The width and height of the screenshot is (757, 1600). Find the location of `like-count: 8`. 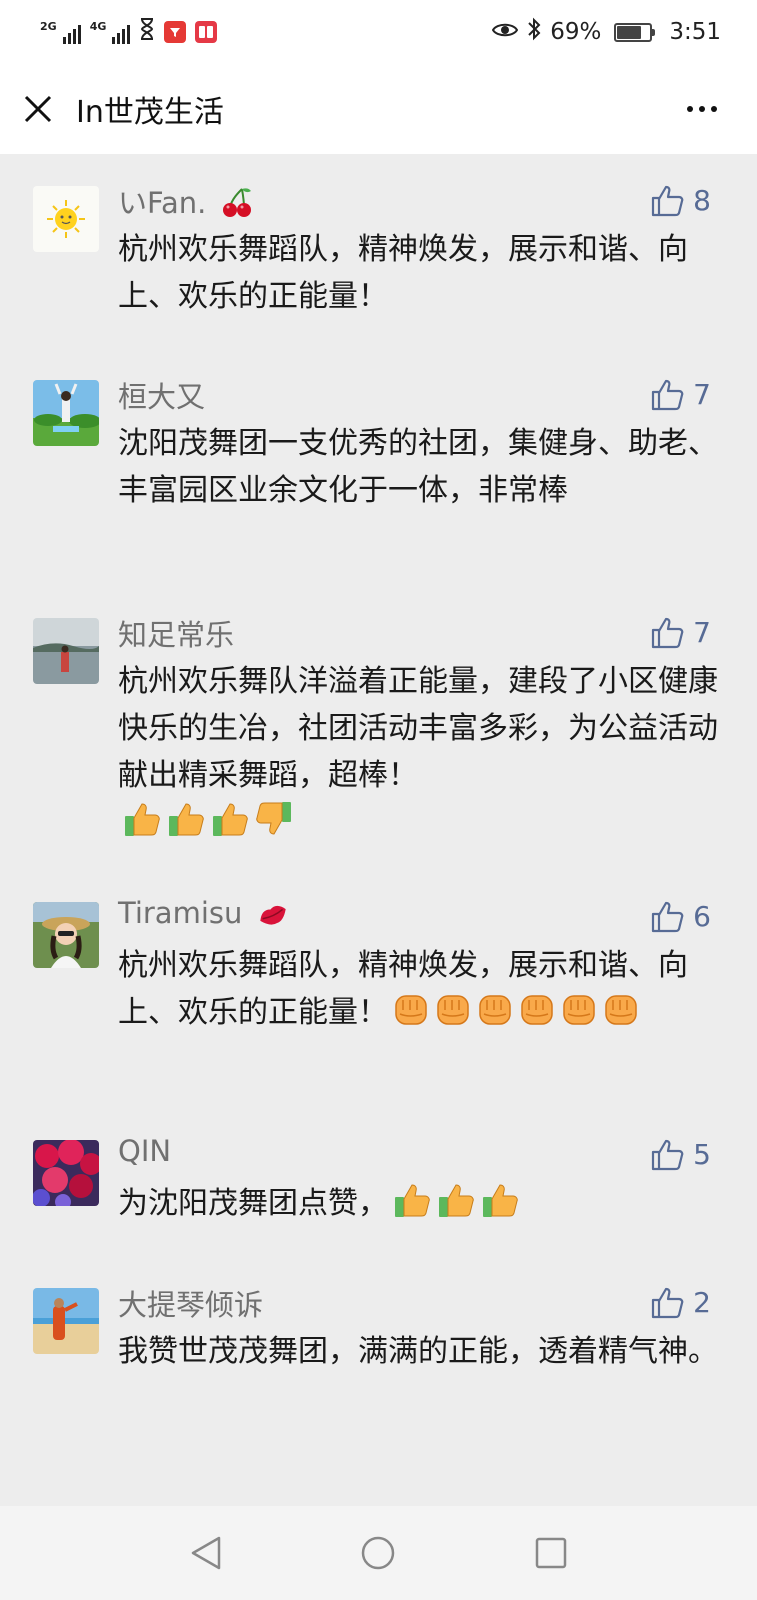

like-count: 8 is located at coordinates (702, 200).